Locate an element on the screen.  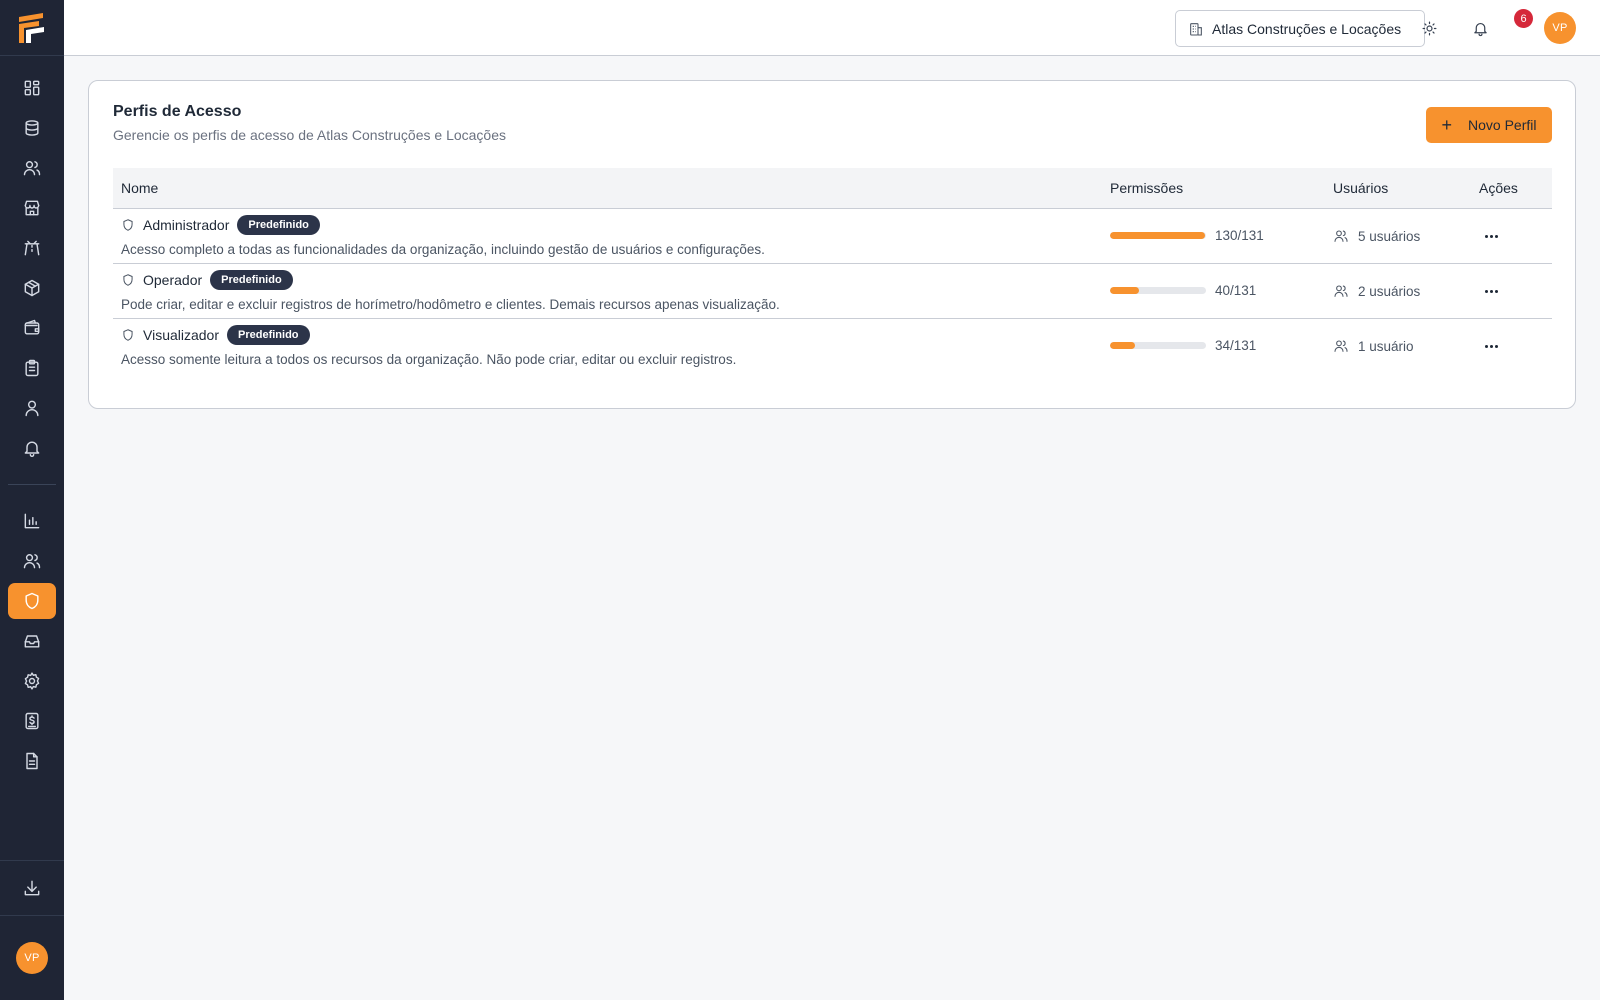
download-button is located at coordinates (32, 888).